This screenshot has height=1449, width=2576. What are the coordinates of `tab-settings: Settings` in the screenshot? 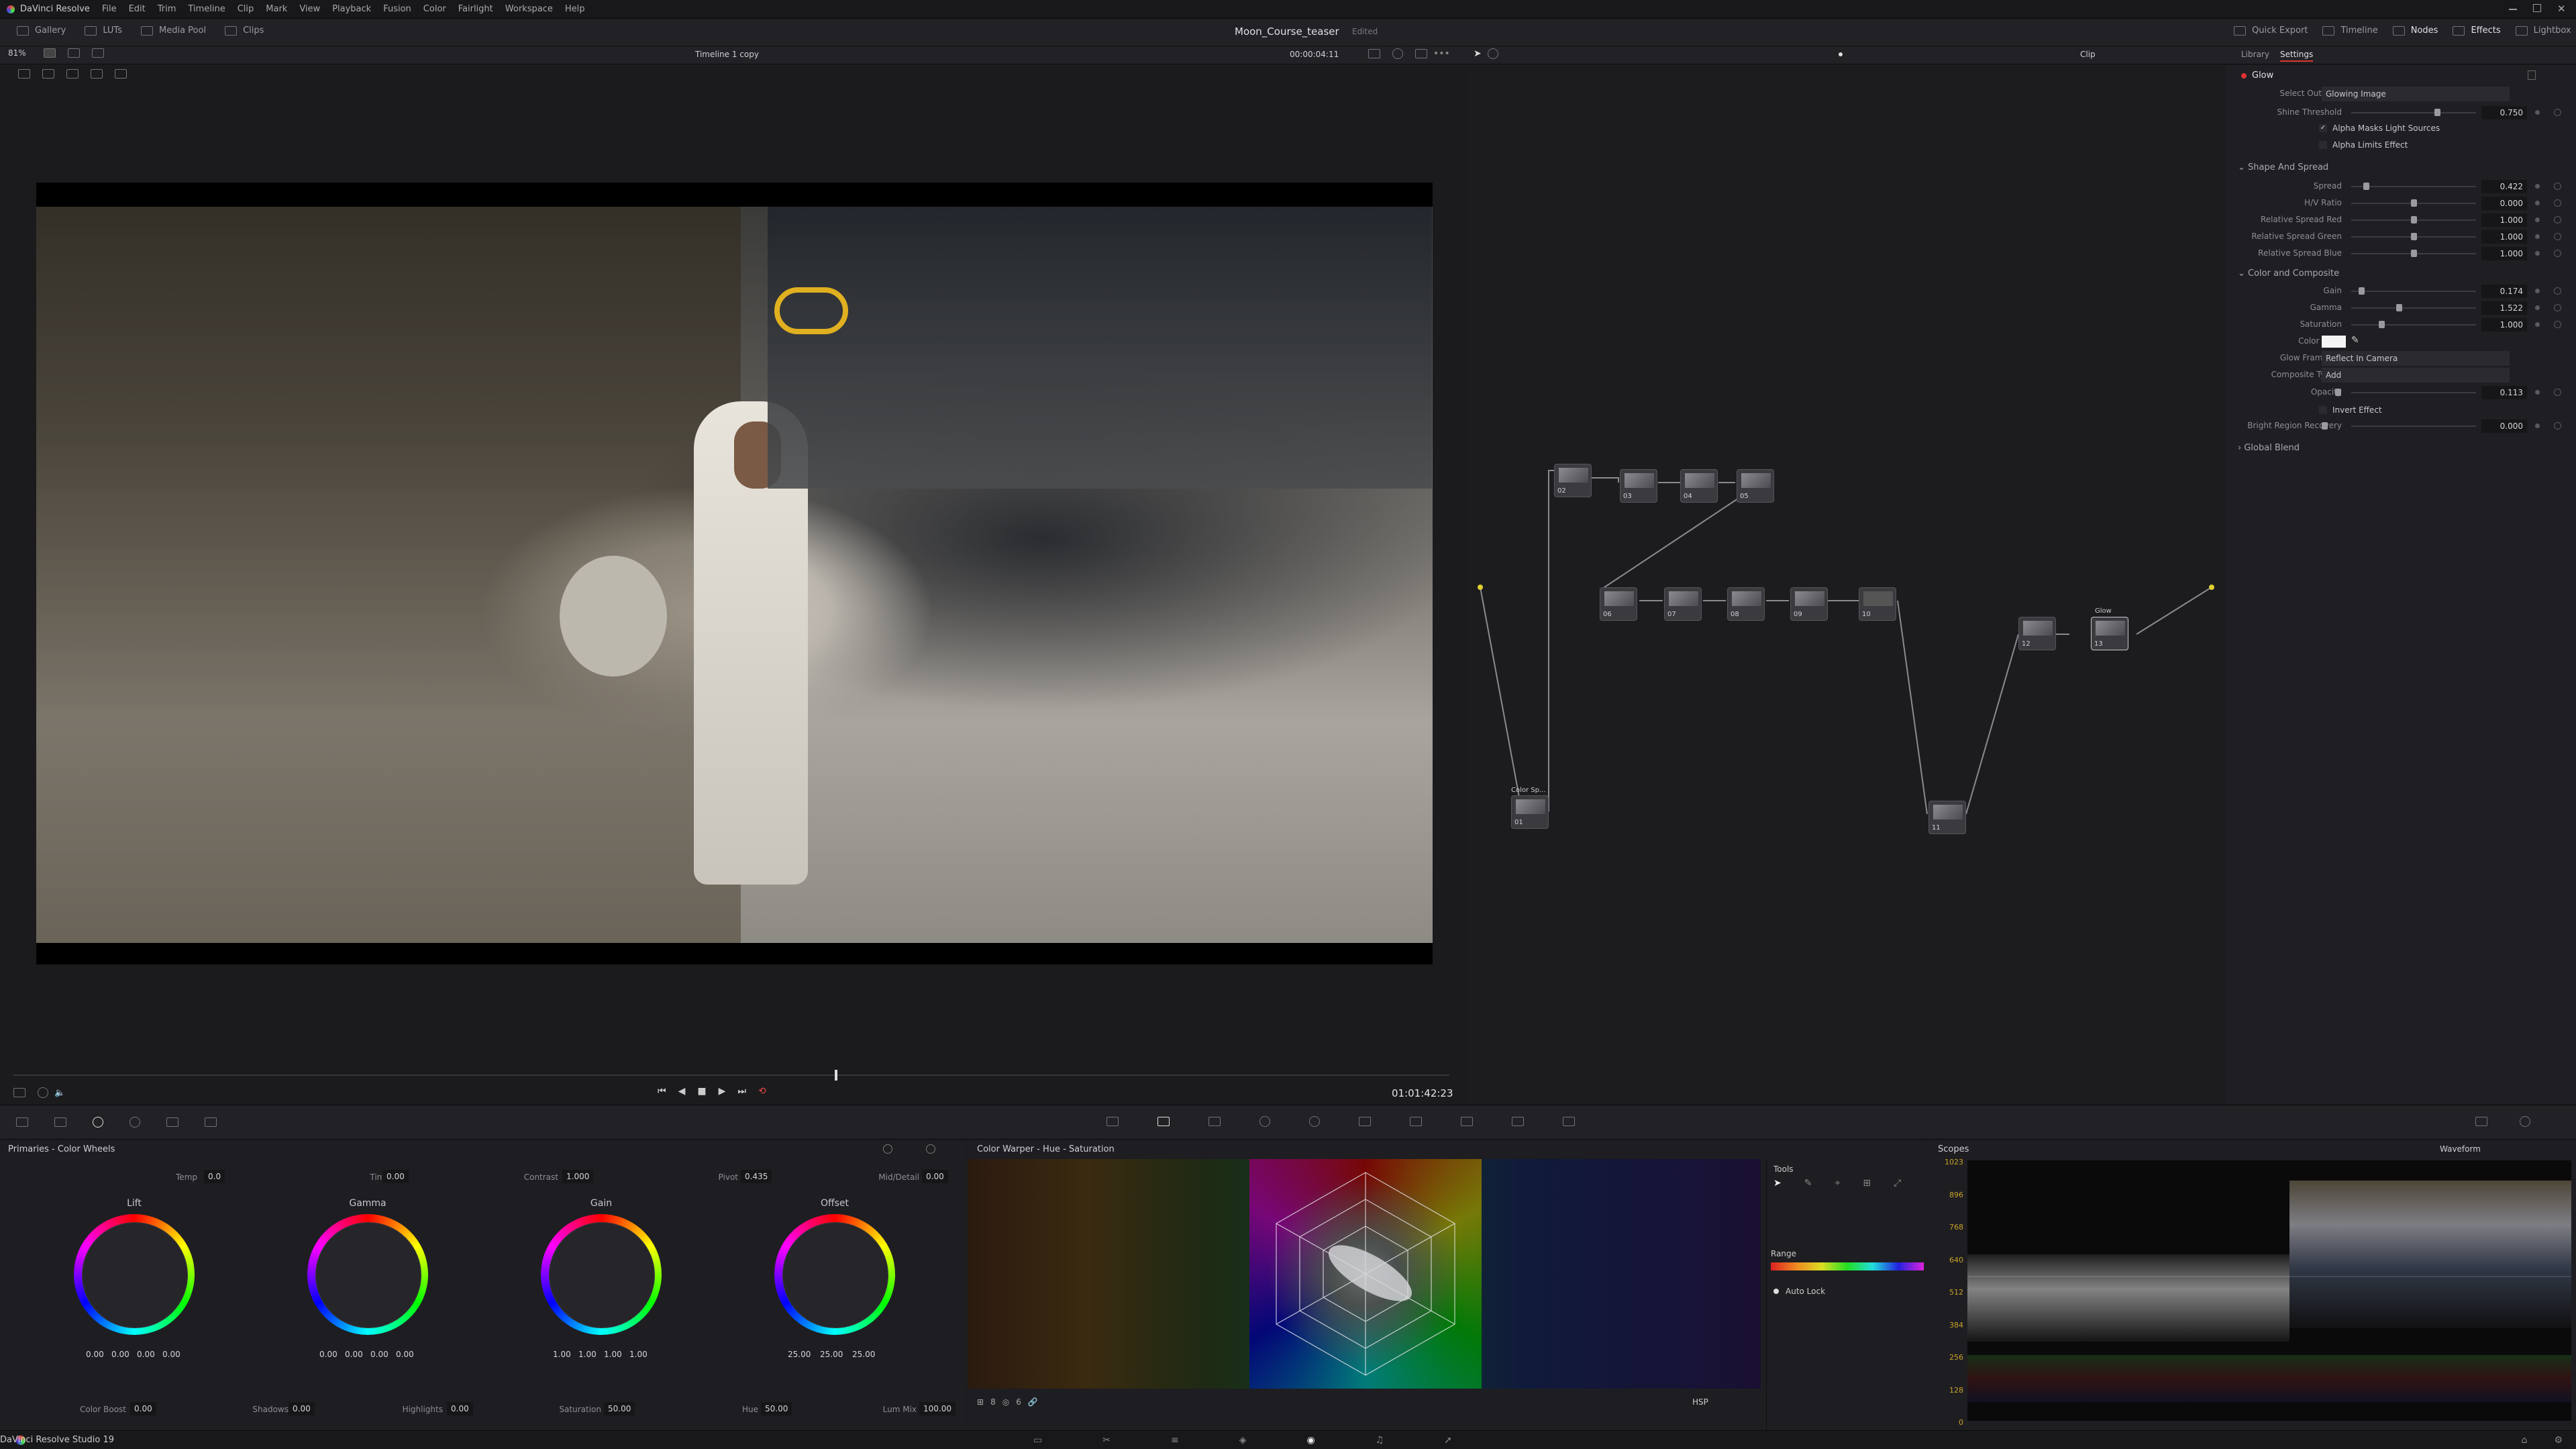 It's located at (2297, 56).